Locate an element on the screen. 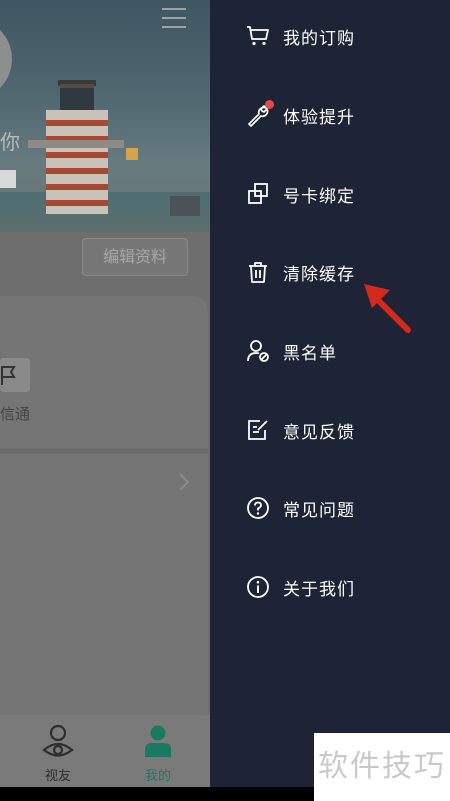  drawer-item-my-orders: 我的订购 is located at coordinates (300, 36).